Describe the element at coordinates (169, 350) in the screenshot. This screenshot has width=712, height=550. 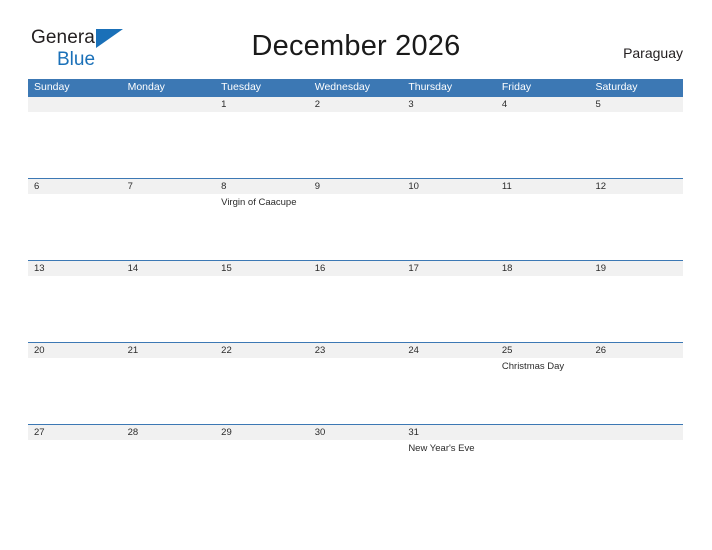
I see `day-number: 21` at that location.